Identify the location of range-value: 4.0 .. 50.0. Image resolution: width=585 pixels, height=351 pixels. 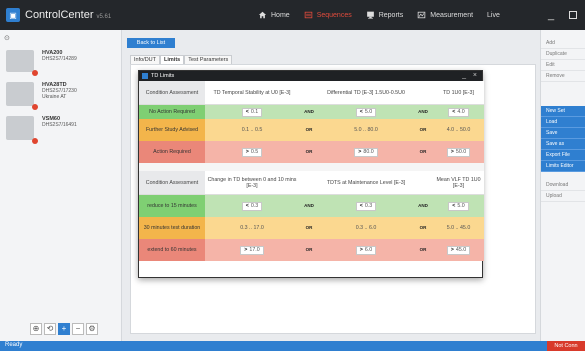
(458, 130).